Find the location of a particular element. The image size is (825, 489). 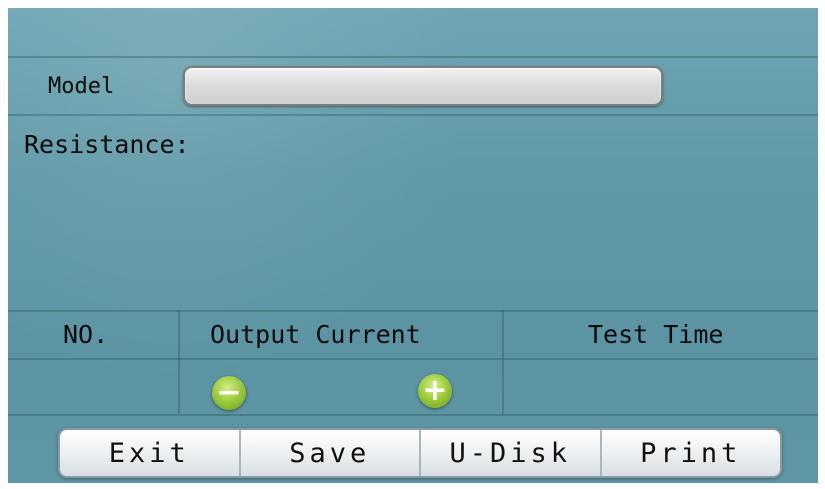

exit-button: Exit is located at coordinates (150, 453).